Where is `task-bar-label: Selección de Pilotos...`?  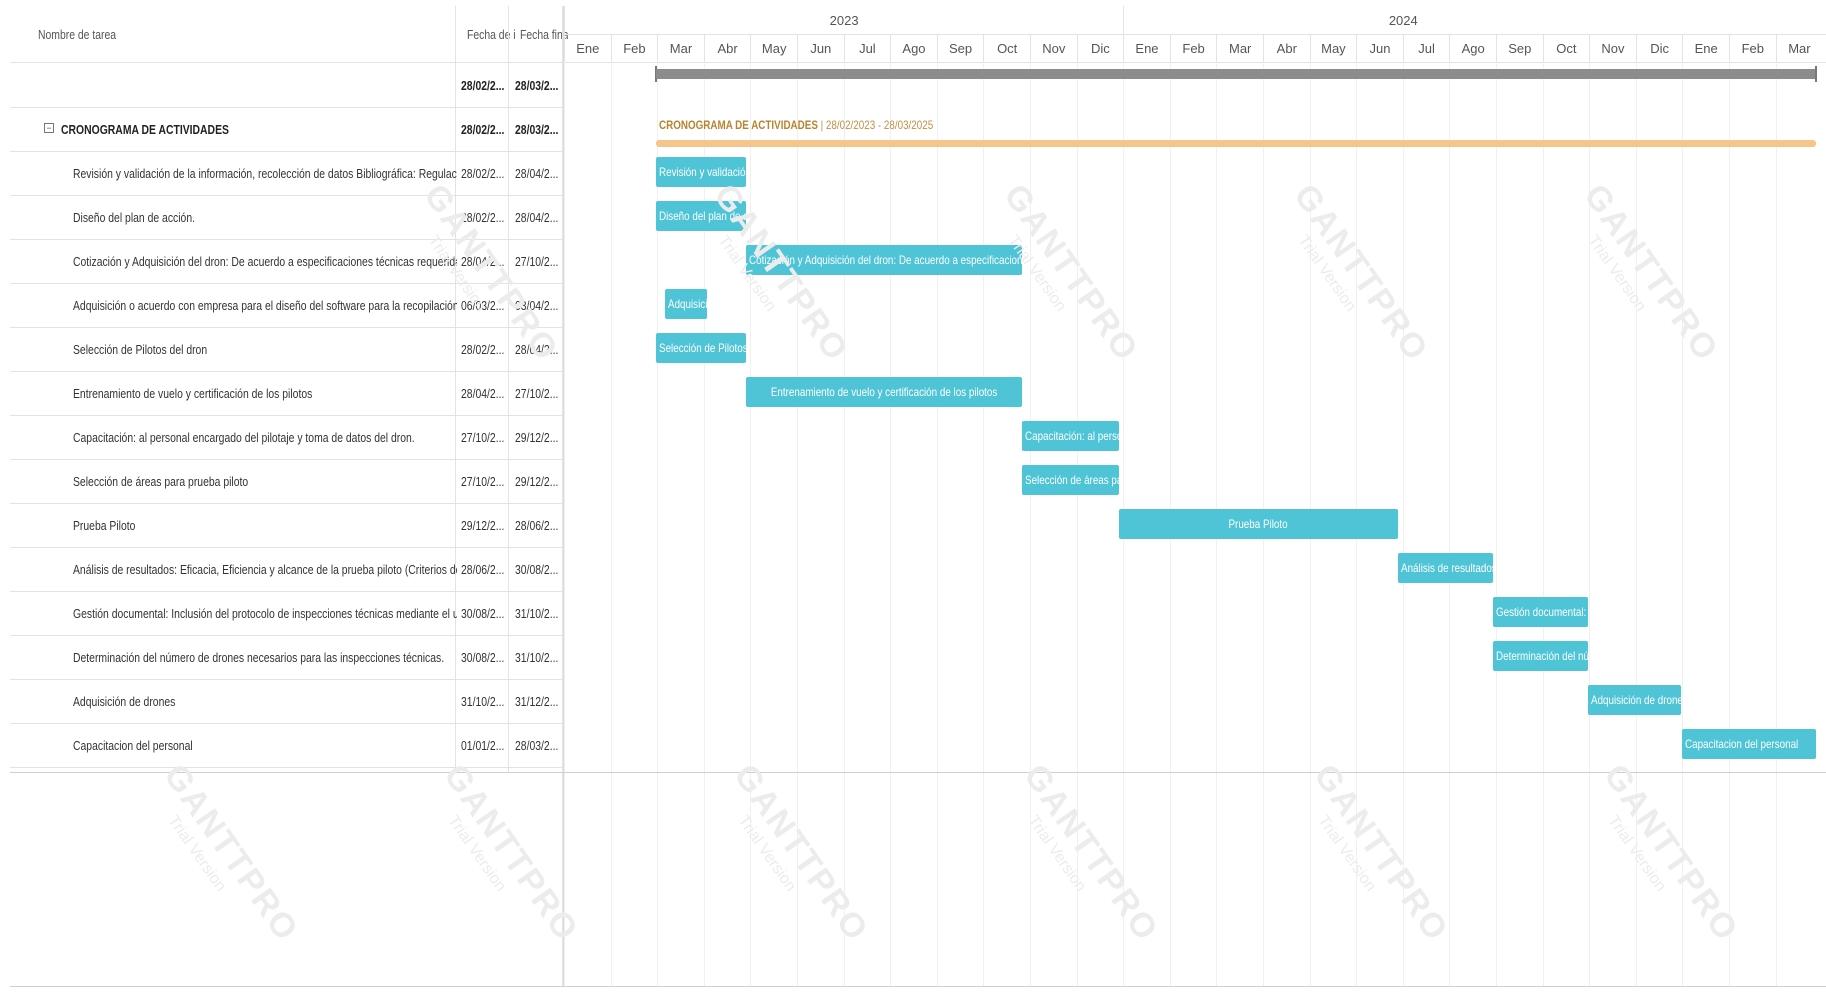
task-bar-label: Selección de Pilotos... is located at coordinates (702, 348).